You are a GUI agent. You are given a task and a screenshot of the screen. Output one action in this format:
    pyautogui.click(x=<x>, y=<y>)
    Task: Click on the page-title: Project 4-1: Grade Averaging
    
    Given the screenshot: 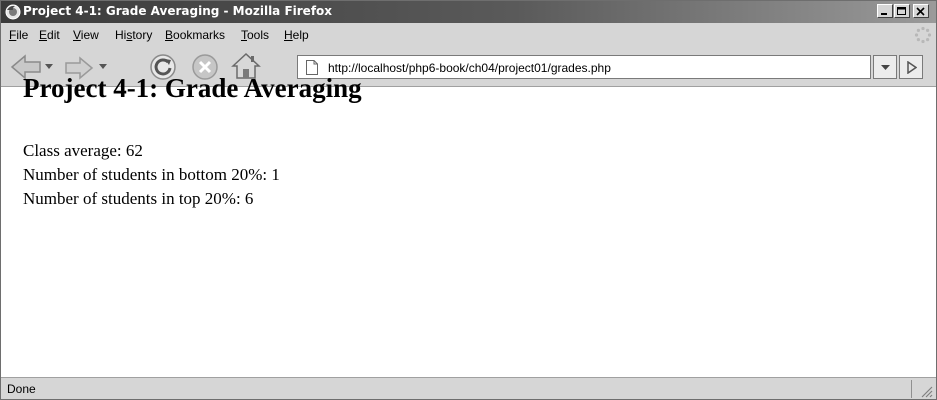 What is the action you would take?
    pyautogui.click(x=192, y=88)
    